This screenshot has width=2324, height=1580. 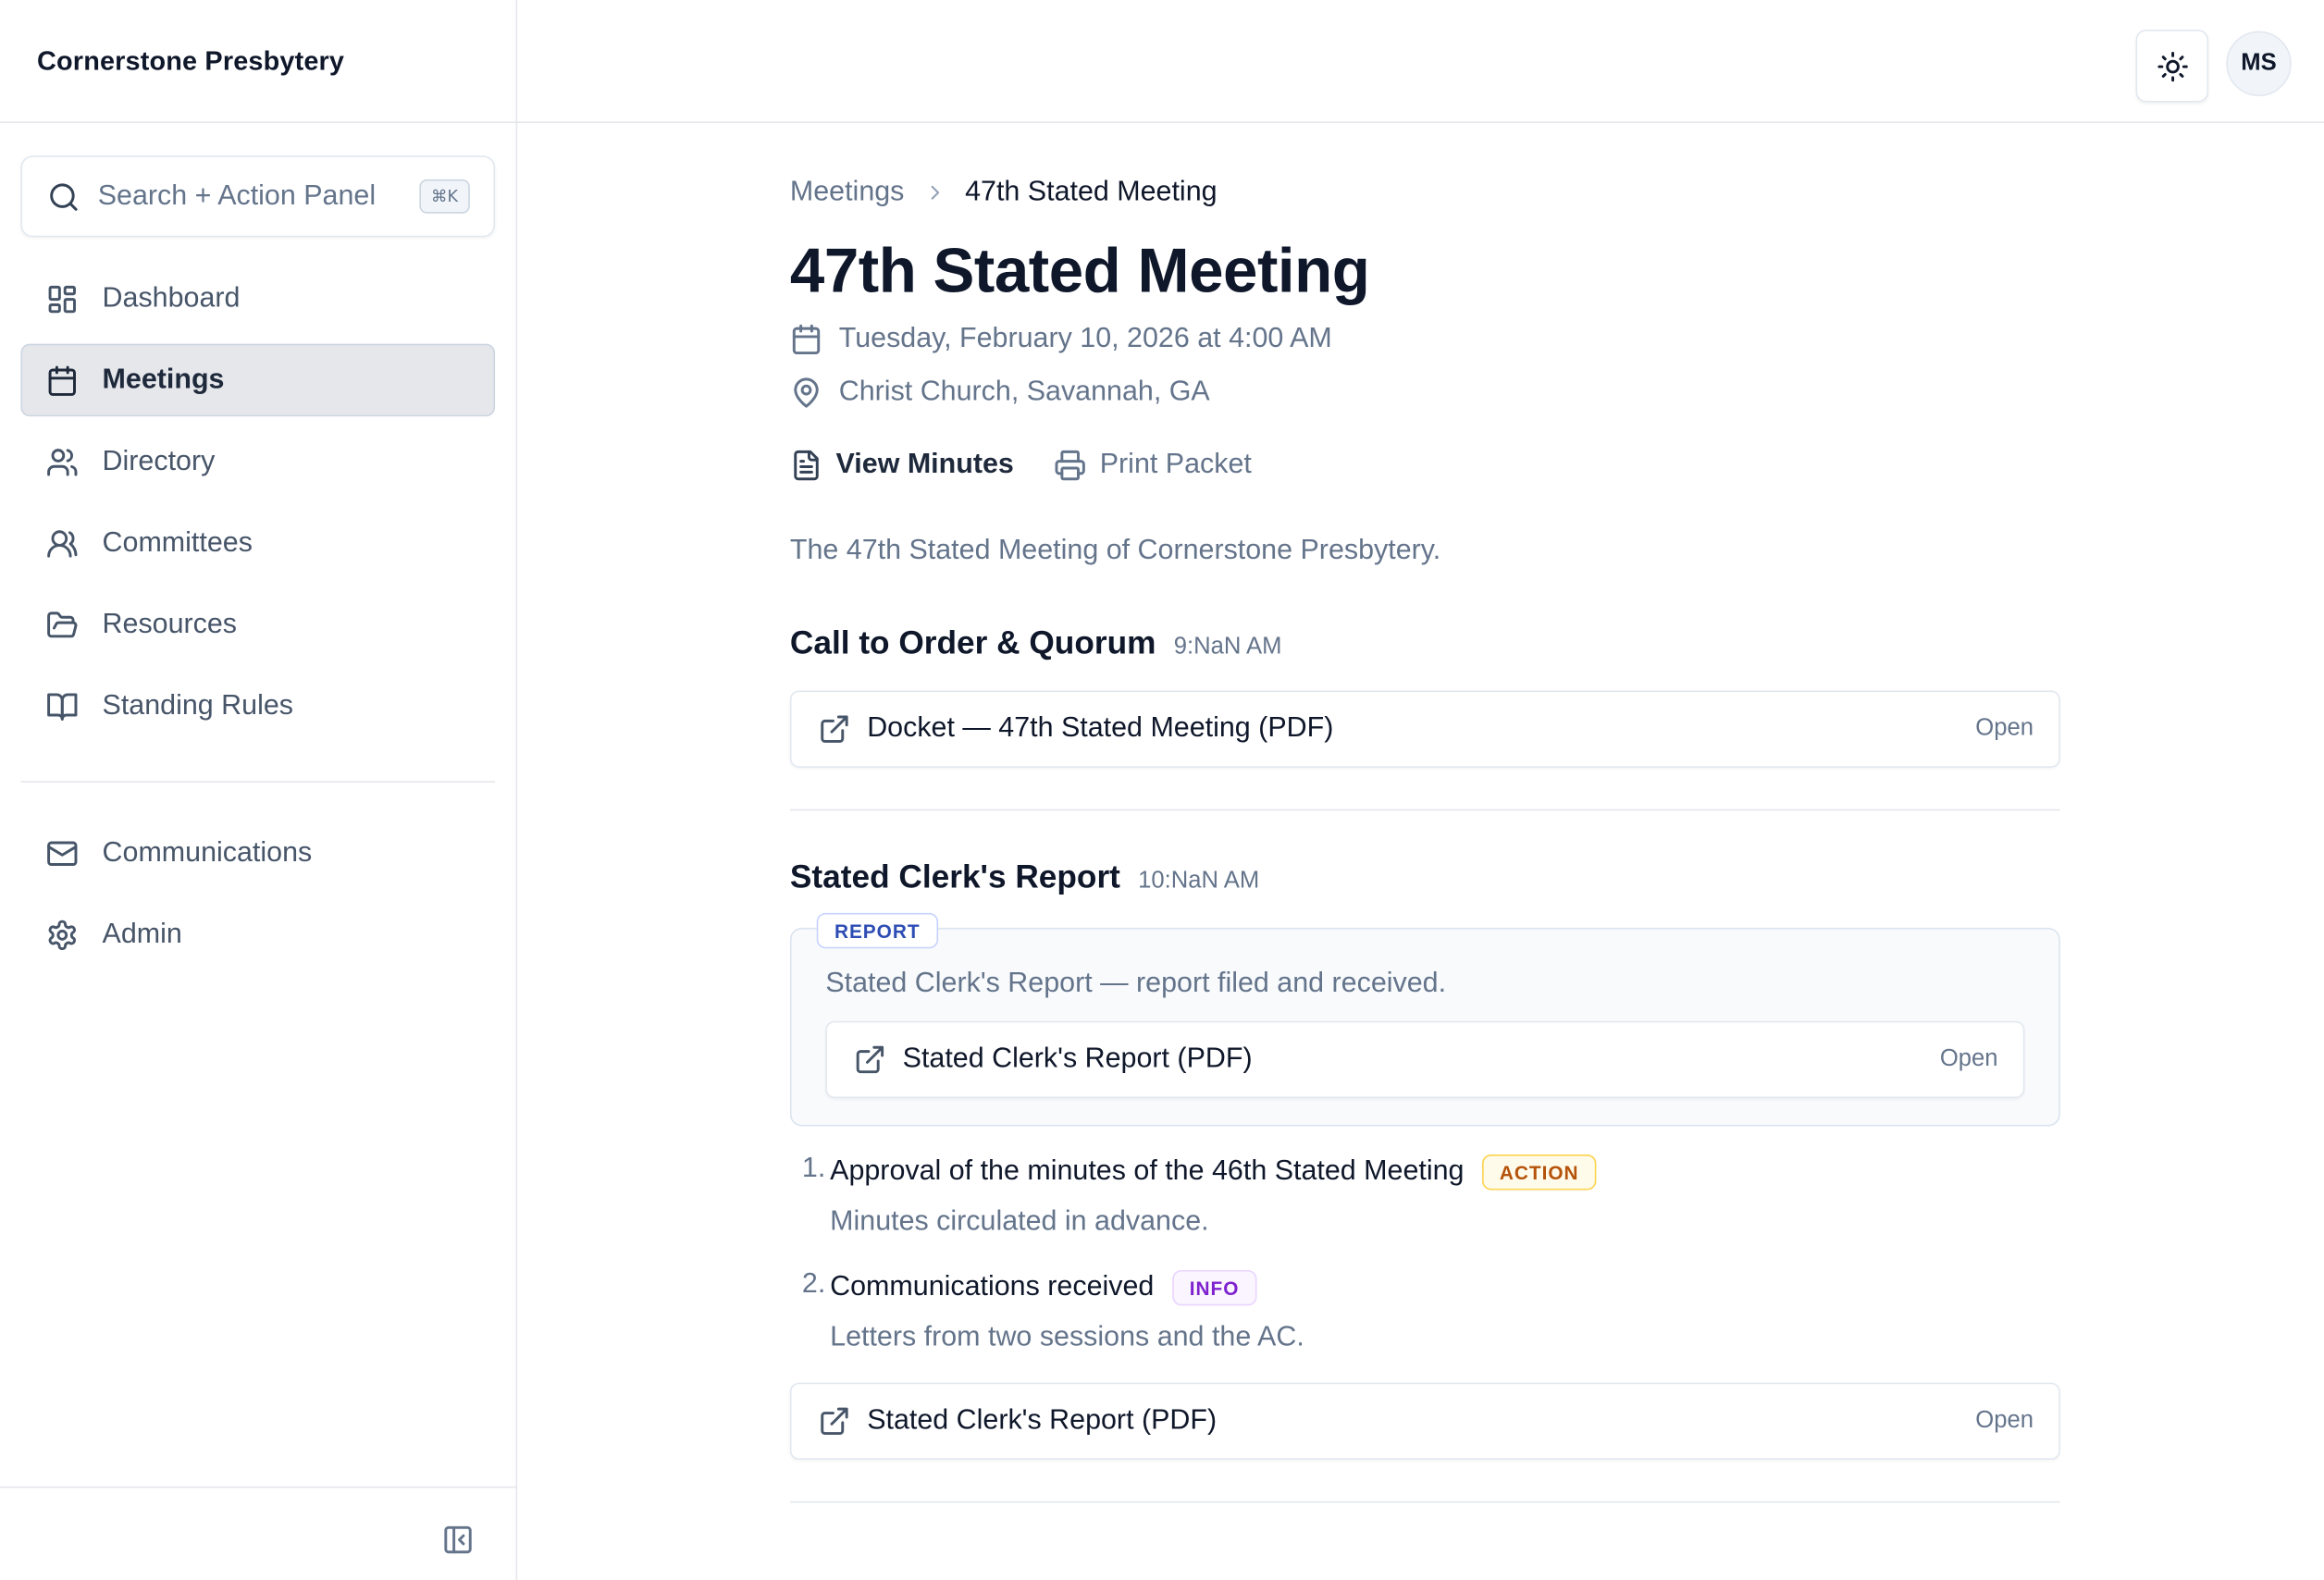 What do you see at coordinates (1199, 881) in the screenshot?
I see `section-time: 10:NaN AM` at bounding box center [1199, 881].